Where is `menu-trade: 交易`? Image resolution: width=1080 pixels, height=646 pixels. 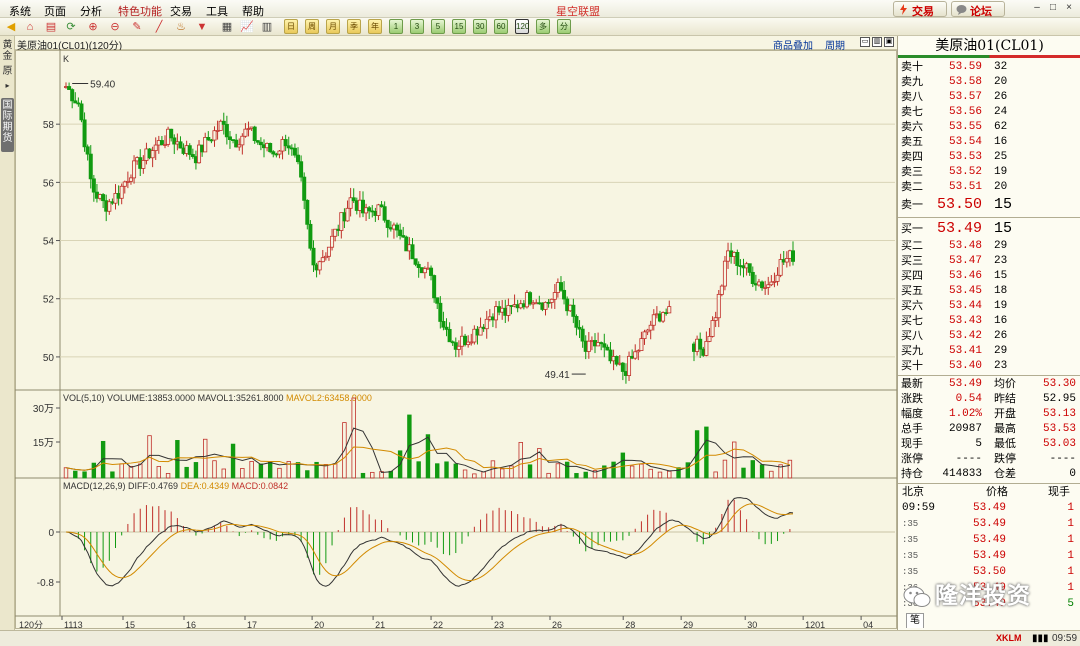
menu-trade: 交易 is located at coordinates (181, 11).